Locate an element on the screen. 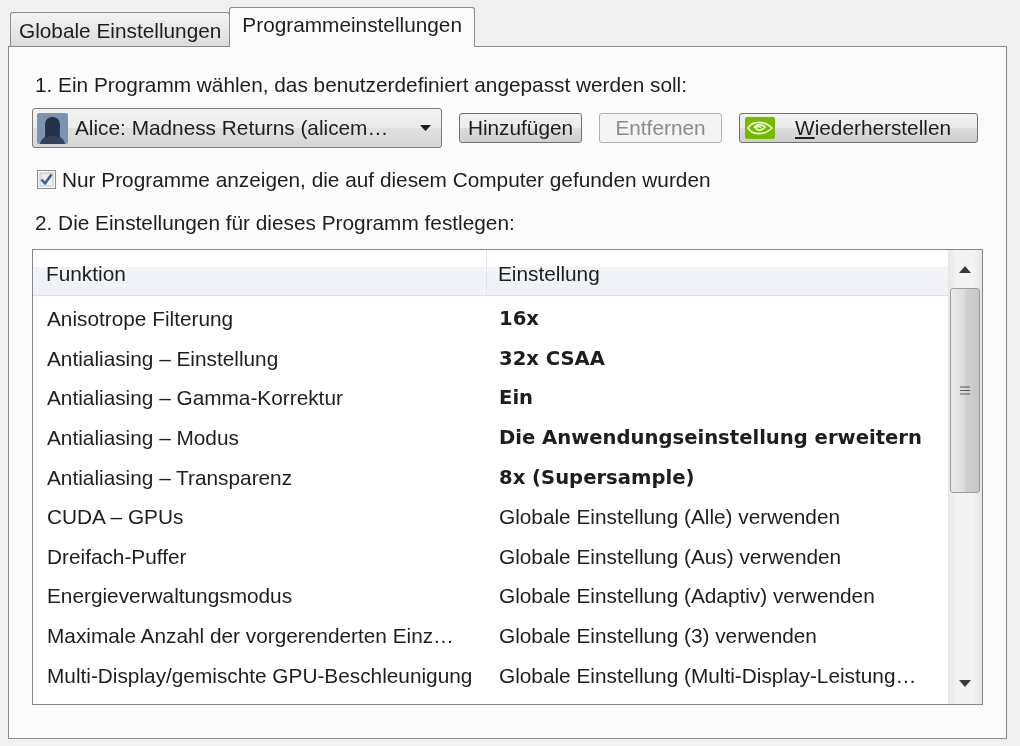 Image resolution: width=1020 pixels, height=746 pixels. button: Hinzufügen is located at coordinates (520, 128).